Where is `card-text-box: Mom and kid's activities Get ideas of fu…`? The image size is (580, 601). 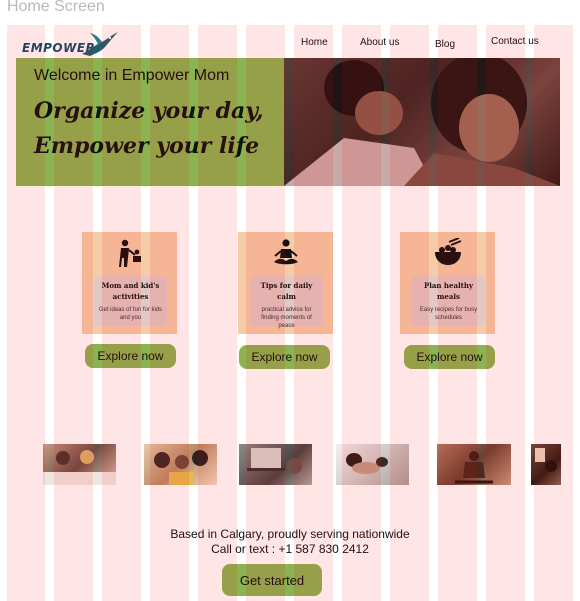
card-text-box: Mom and kid's activities Get ideas of fu… is located at coordinates (130, 301).